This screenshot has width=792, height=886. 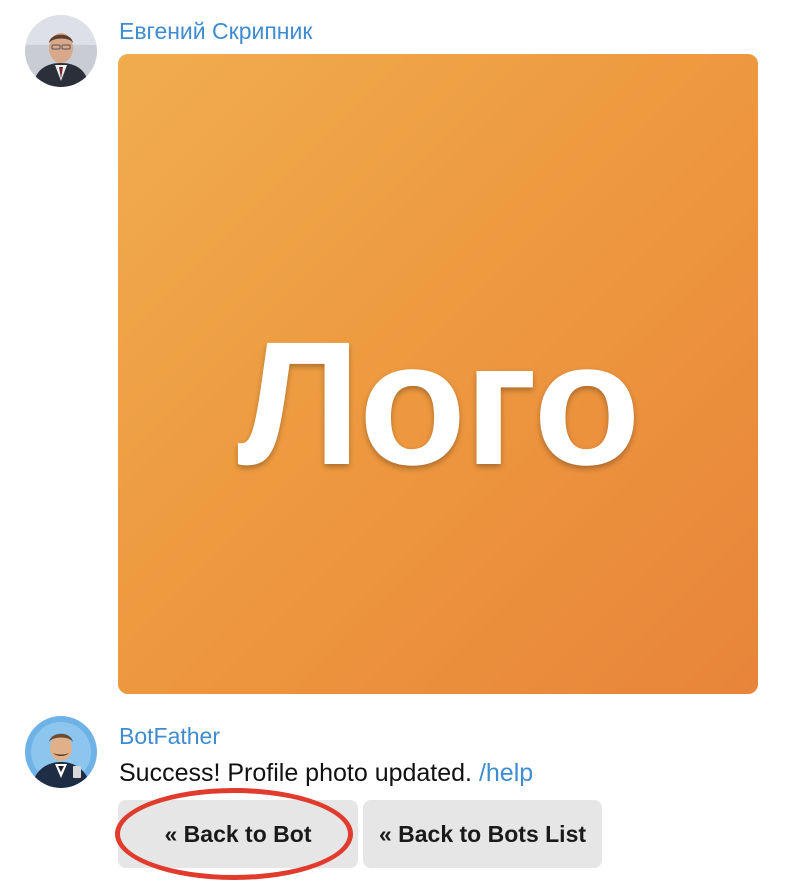 What do you see at coordinates (238, 834) in the screenshot?
I see `back-to-bot-button: « Back to Bot` at bounding box center [238, 834].